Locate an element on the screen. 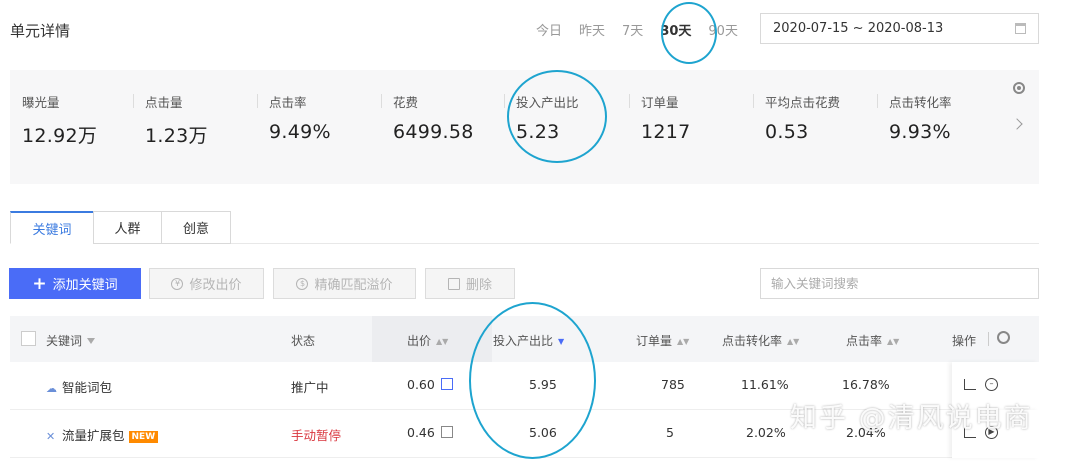  bid-cell: 0.60 is located at coordinates (430, 384).